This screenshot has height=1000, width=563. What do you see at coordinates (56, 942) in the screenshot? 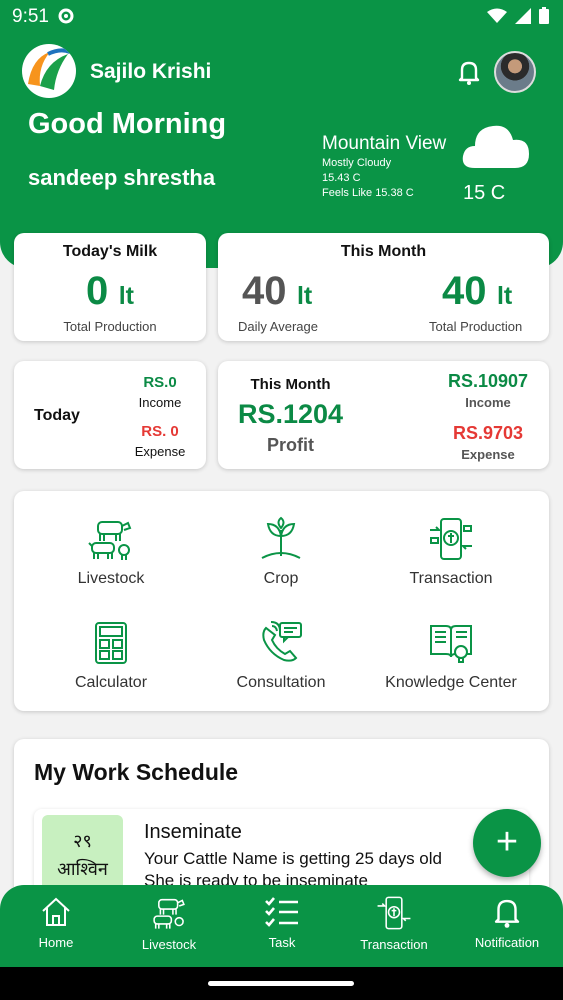
I see `nav-home-label: Home` at bounding box center [56, 942].